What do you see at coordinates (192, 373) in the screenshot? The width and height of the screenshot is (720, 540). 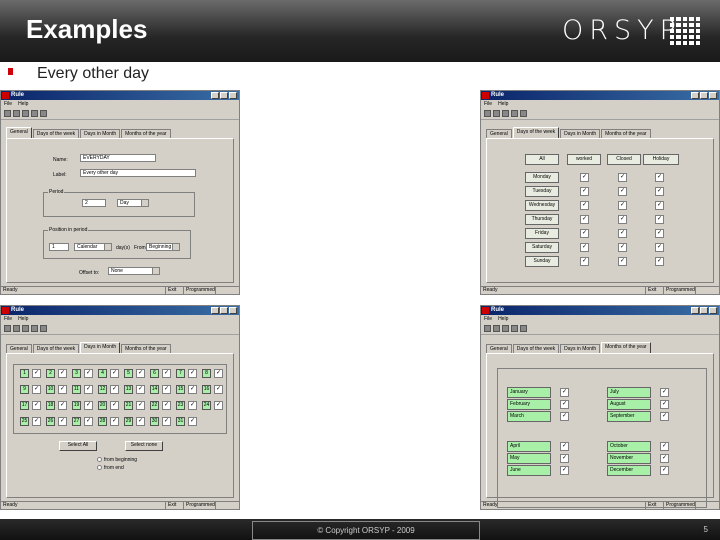 I see `day-7-checkbox: ✓` at bounding box center [192, 373].